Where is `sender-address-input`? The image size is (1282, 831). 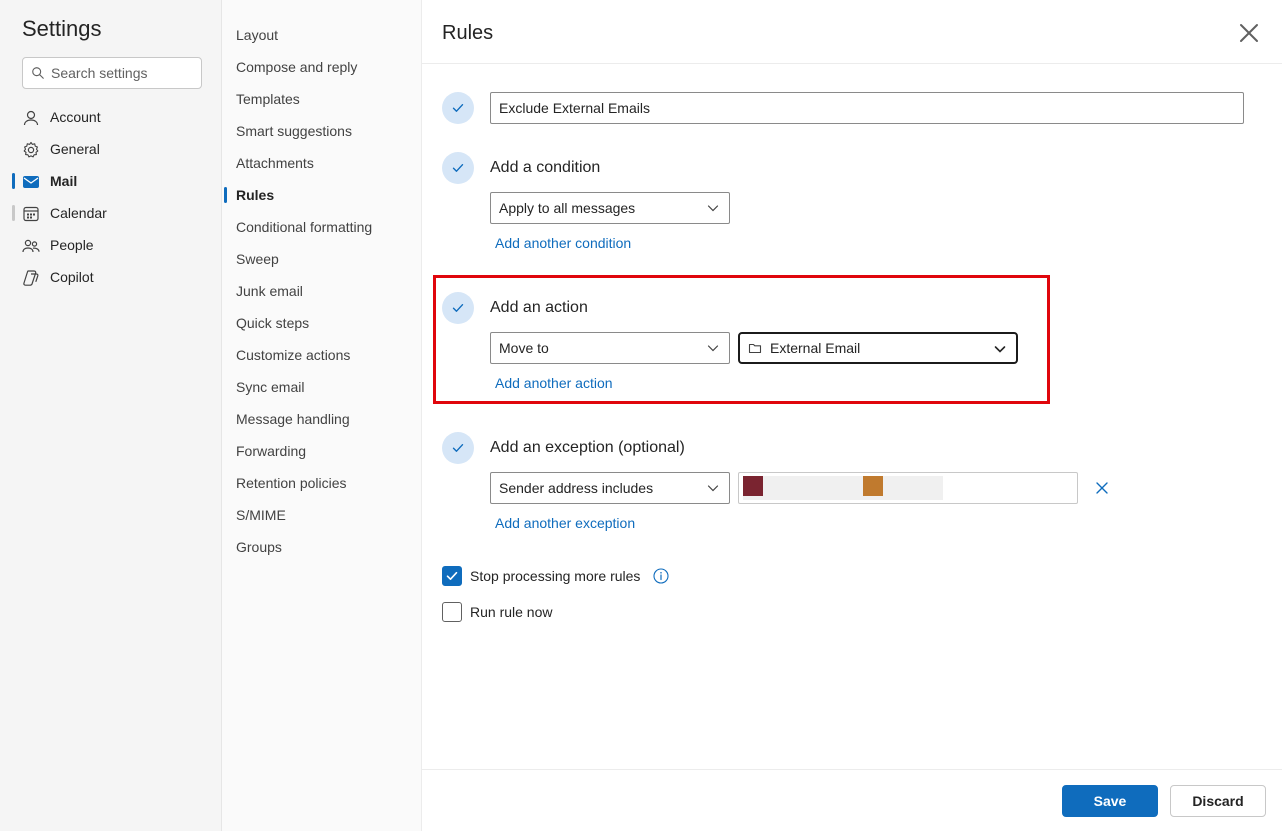
sender-address-input is located at coordinates (908, 488).